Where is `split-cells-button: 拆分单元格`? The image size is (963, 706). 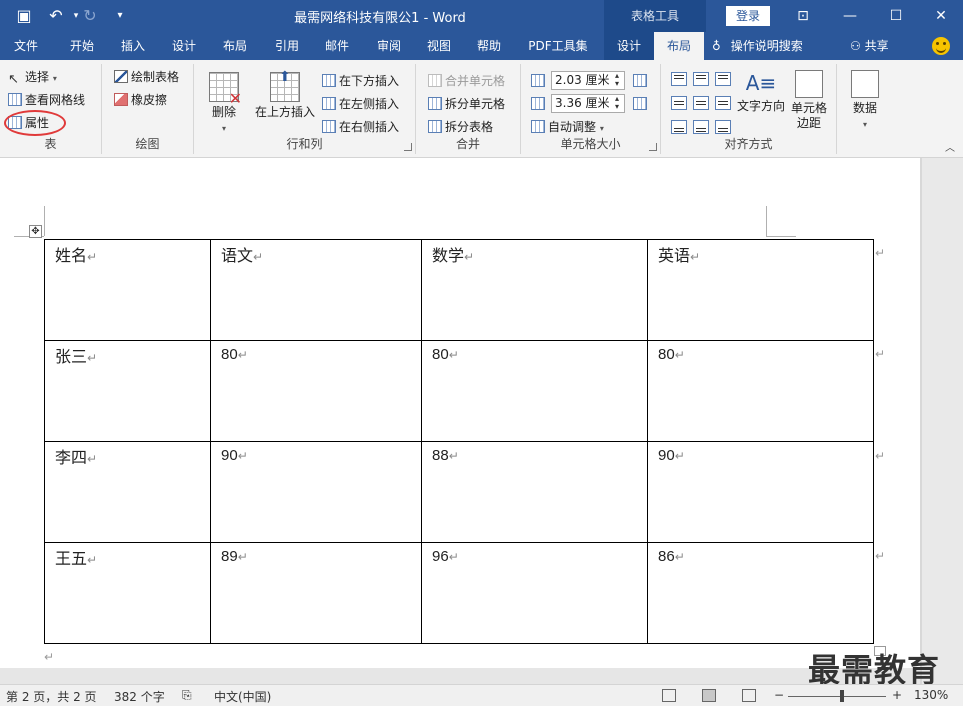
split-cells-button: 拆分单元格 is located at coordinates (466, 104).